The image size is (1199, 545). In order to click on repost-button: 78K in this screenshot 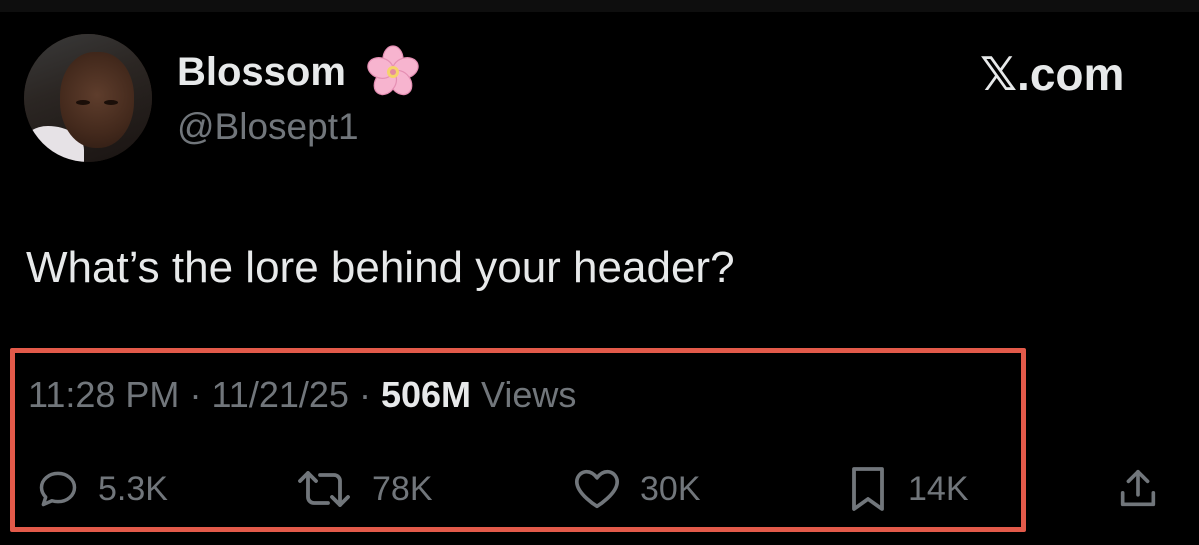, I will do `click(363, 489)`.